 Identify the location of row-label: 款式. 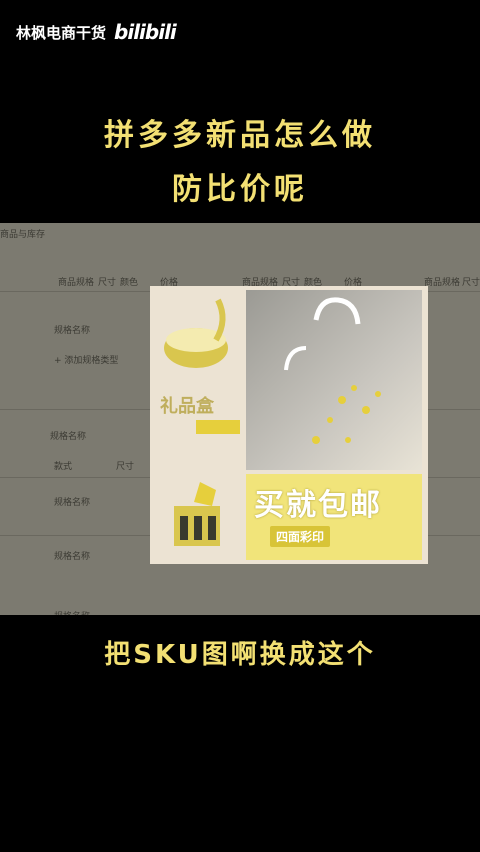
(63, 467).